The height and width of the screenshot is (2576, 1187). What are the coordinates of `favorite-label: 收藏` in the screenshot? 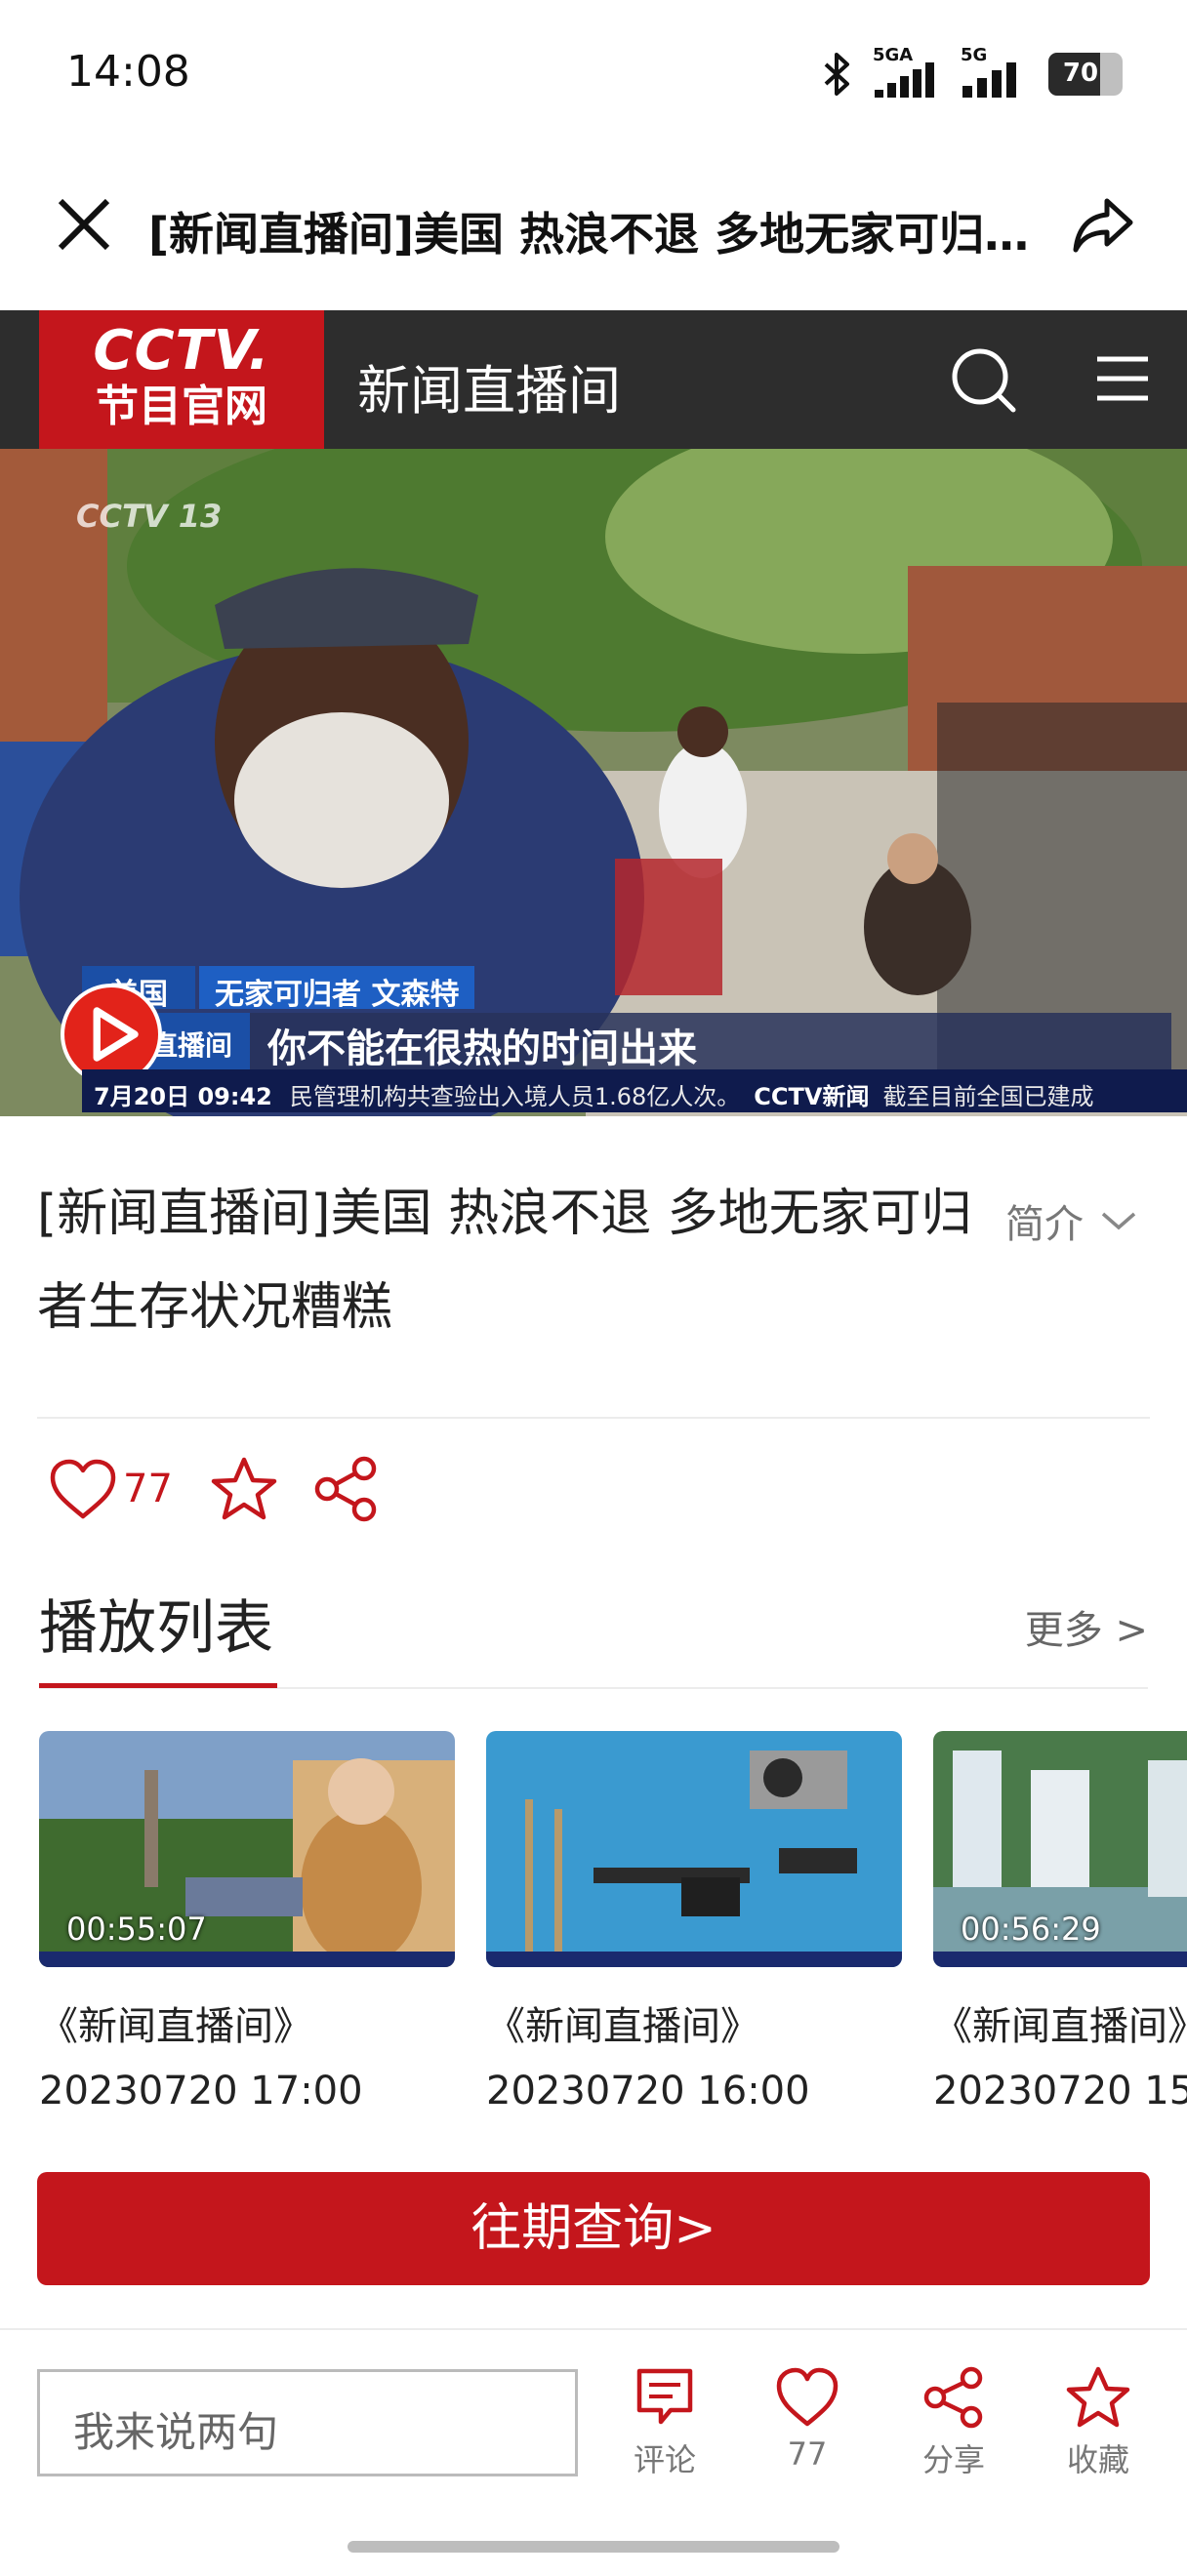 It's located at (1097, 2459).